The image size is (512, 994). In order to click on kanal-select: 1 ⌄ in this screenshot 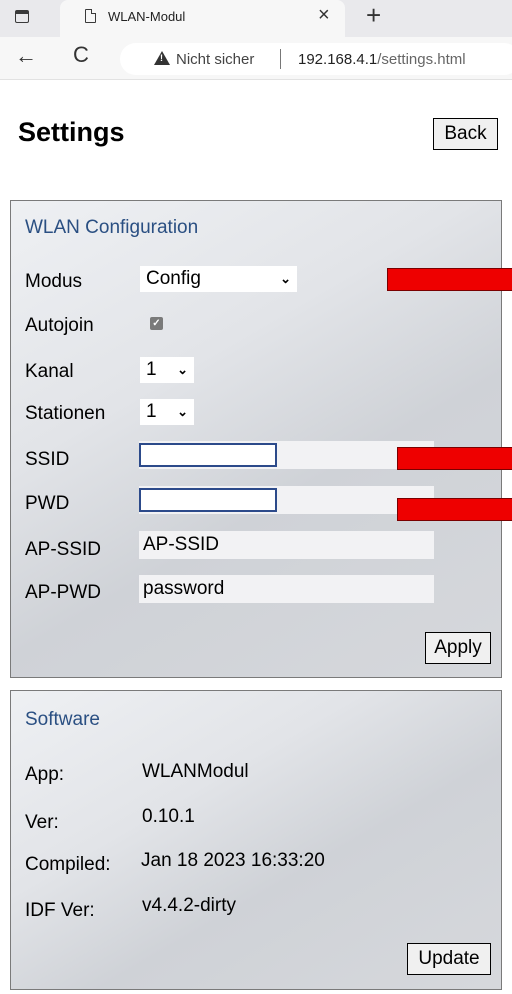, I will do `click(167, 370)`.